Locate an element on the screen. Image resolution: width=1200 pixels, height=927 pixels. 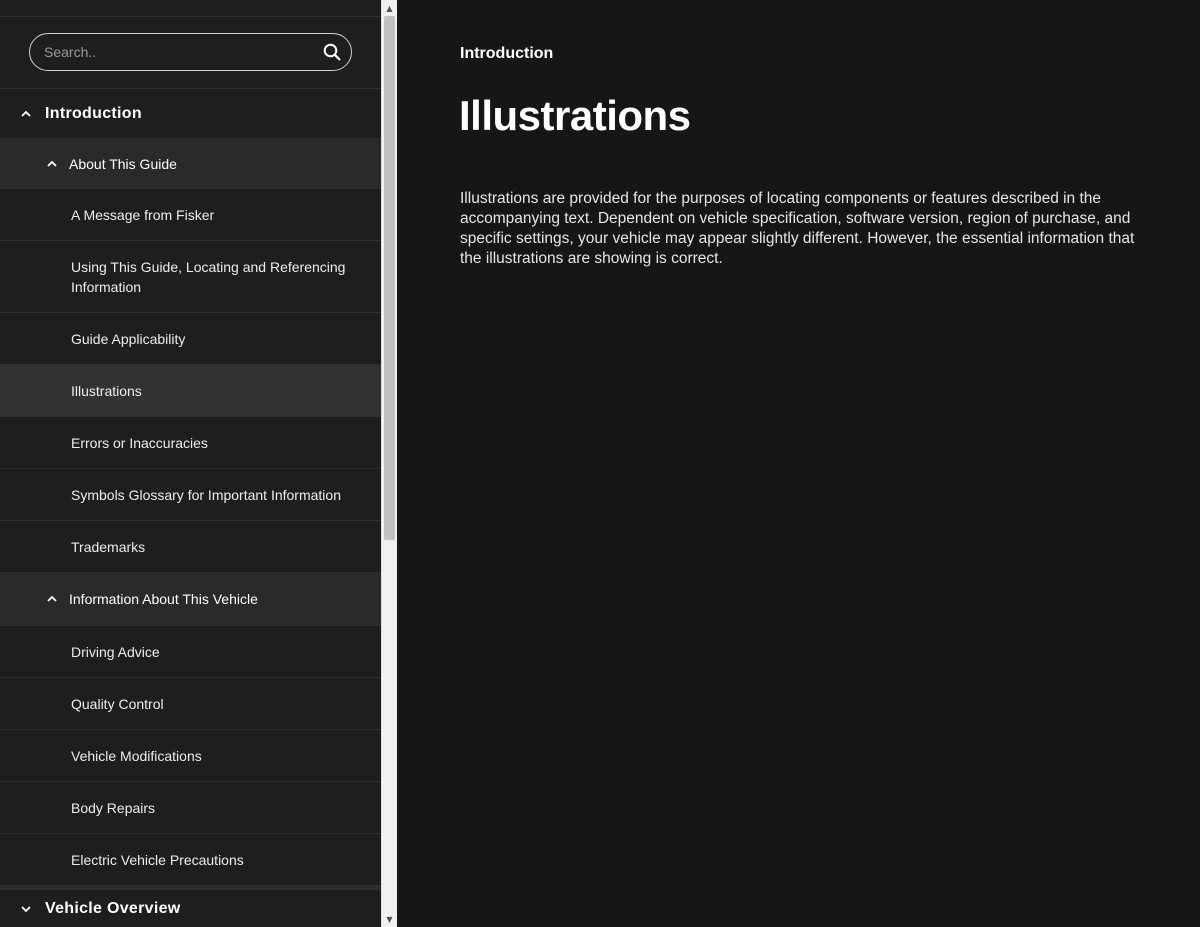
nav-subsection-information-about-this-vehicle: Information About This Vehicle is located at coordinates (190, 599).